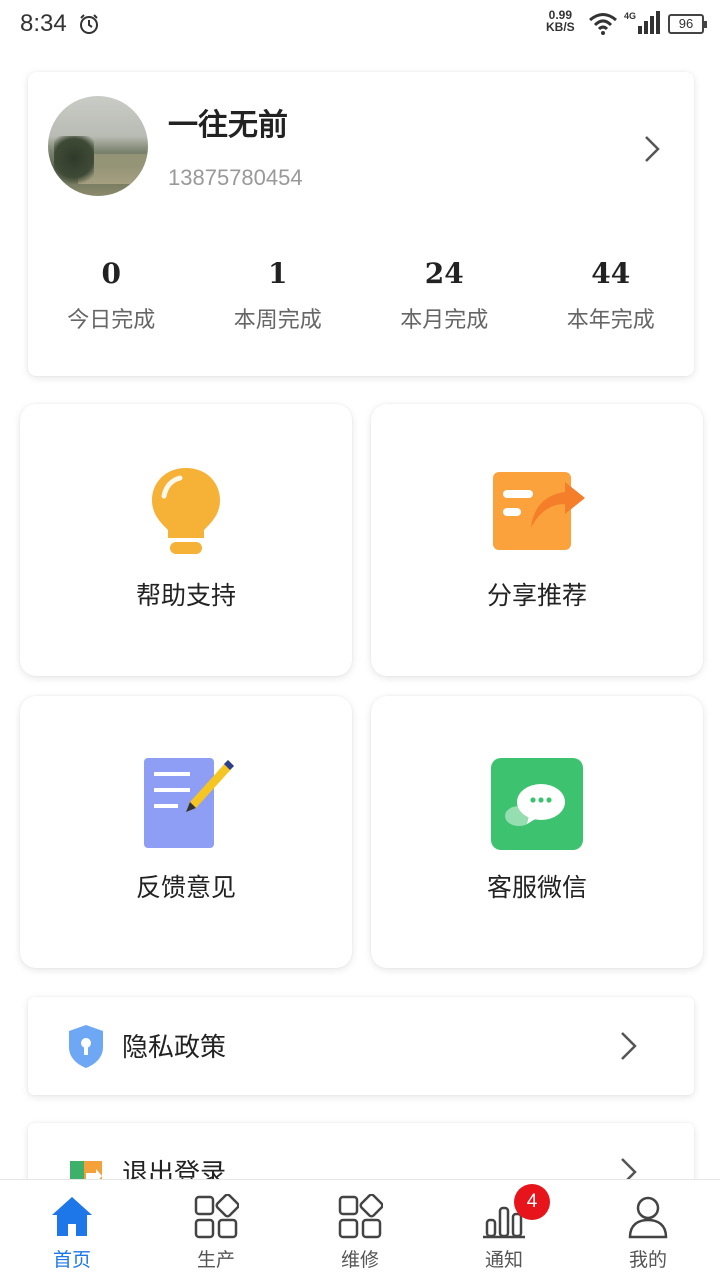 This screenshot has height=1280, width=720. I want to click on completion-stats: 0 今日完成 1 本周完成 24 本月完成 44 本年完成, so click(361, 299).